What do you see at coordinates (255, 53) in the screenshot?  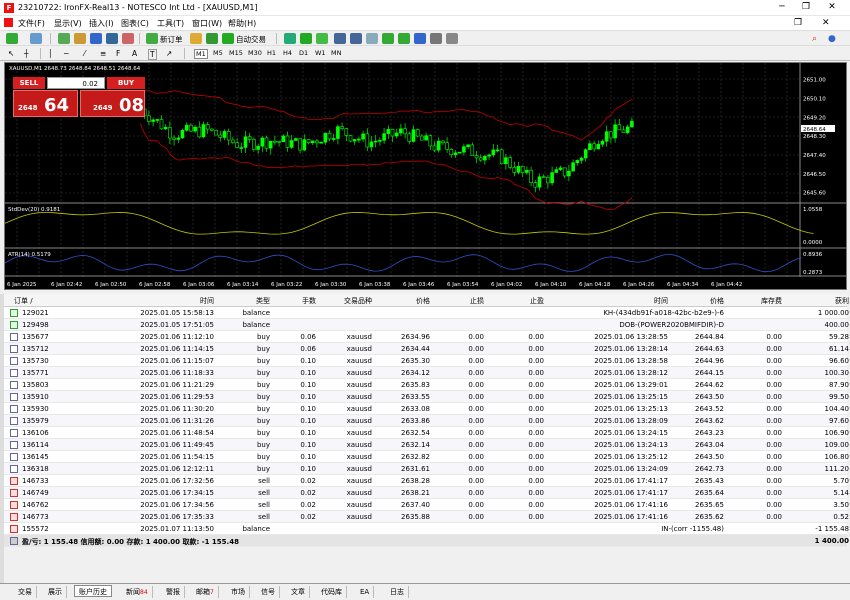 I see `tf-m30: M30` at bounding box center [255, 53].